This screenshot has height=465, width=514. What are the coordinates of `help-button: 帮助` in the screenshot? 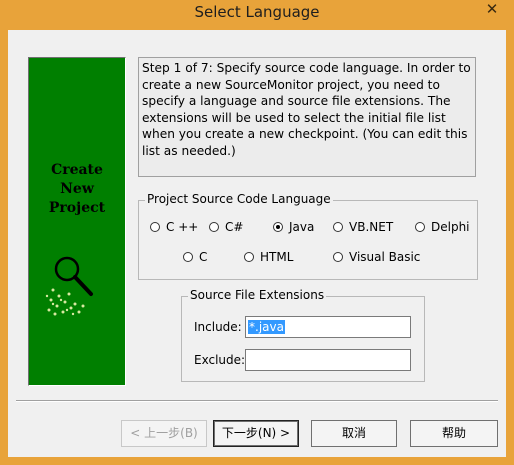 It's located at (454, 433).